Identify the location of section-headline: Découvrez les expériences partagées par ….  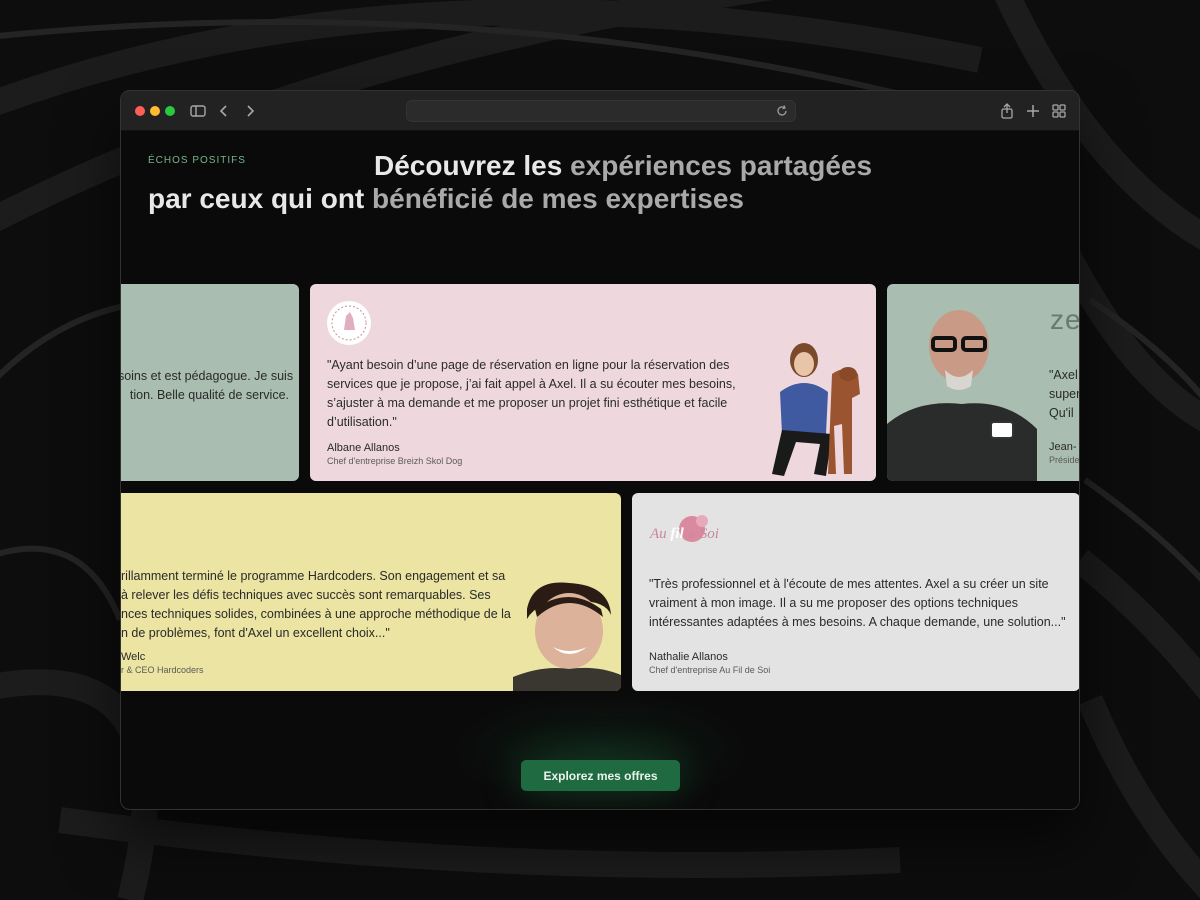
(528, 182).